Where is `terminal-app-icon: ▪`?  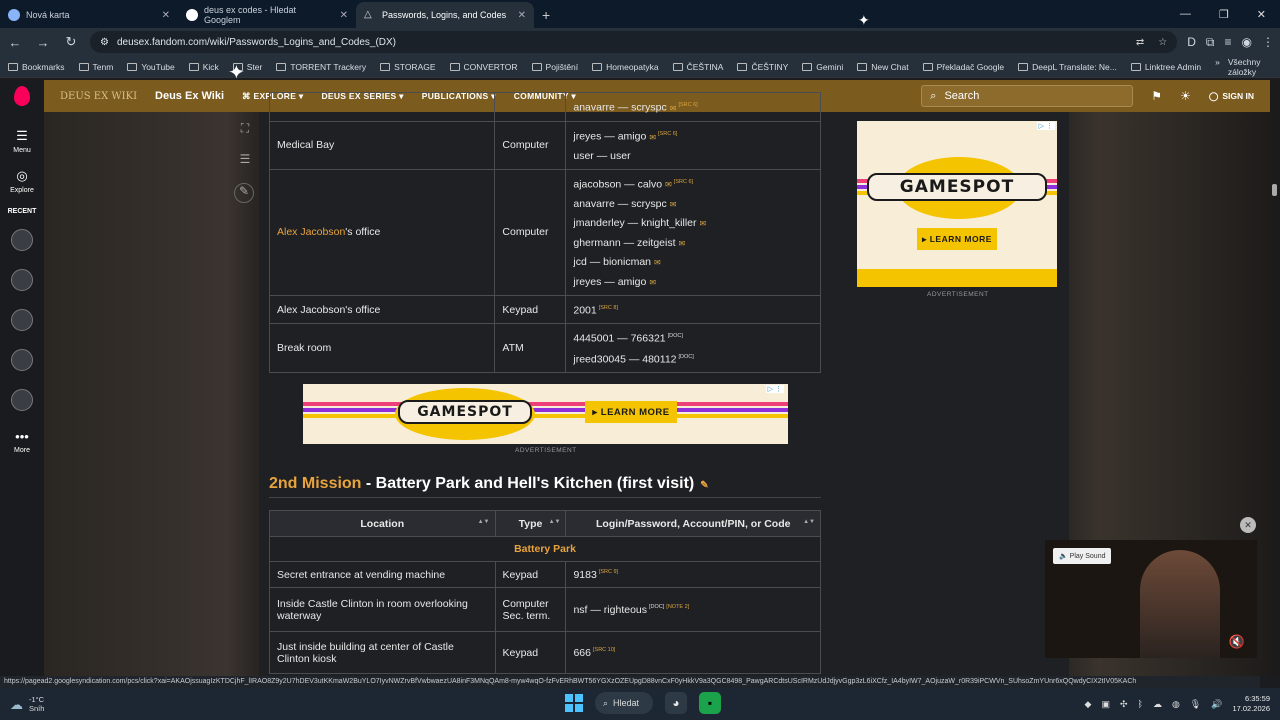
terminal-app-icon: ▪ is located at coordinates (710, 703).